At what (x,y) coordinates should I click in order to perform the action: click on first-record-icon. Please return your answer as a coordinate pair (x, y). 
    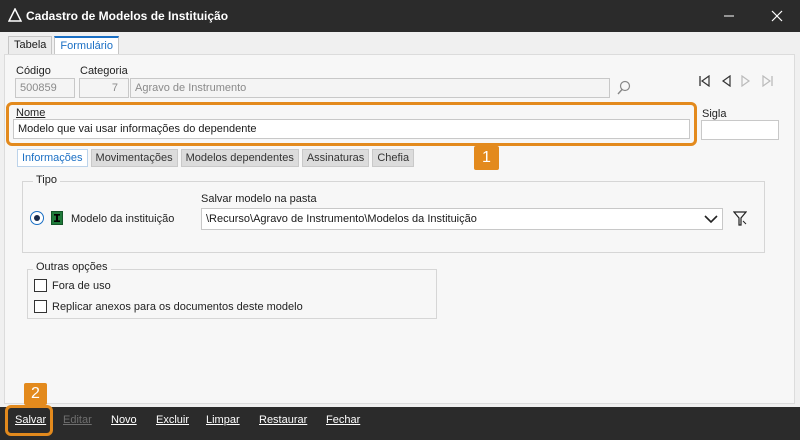
    Looking at the image, I should click on (704, 81).